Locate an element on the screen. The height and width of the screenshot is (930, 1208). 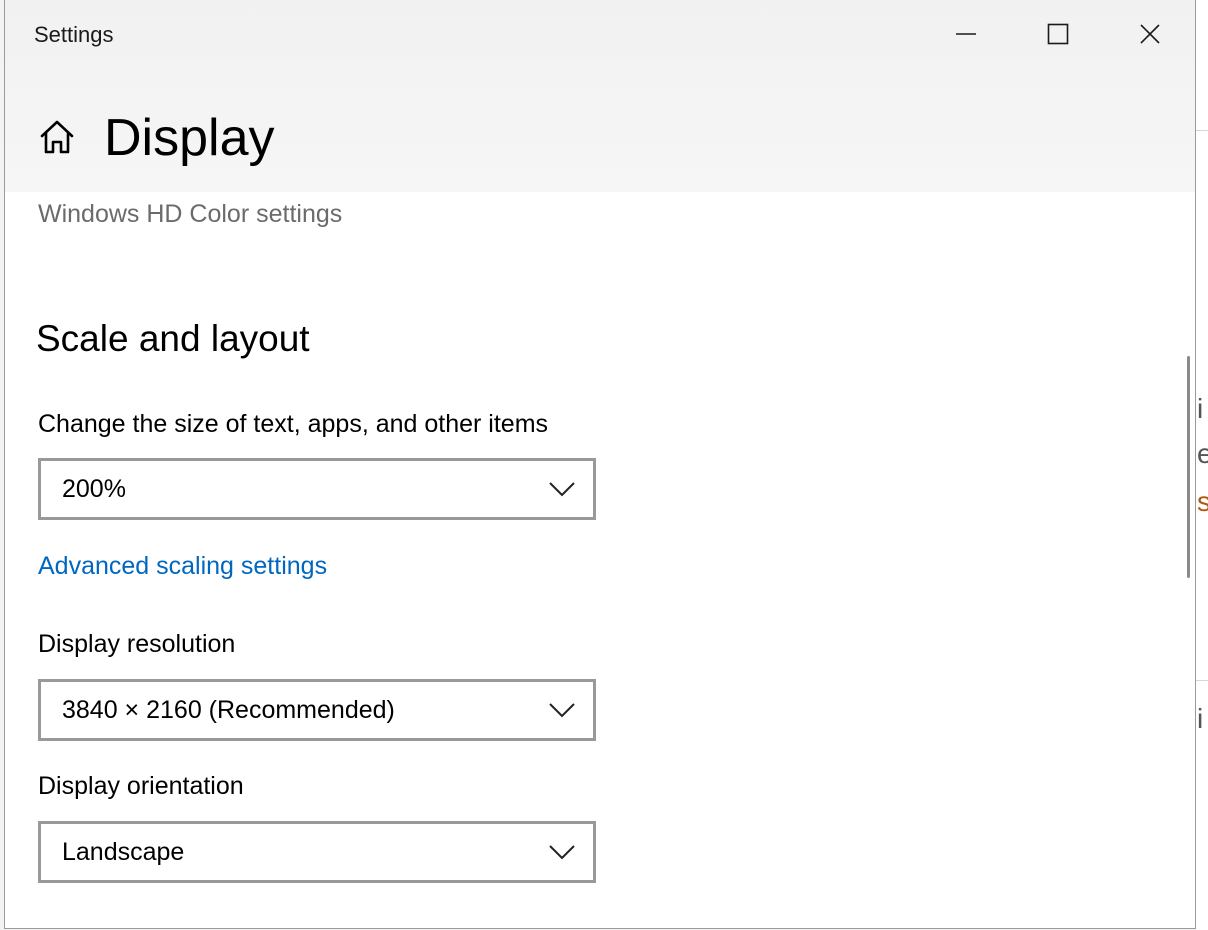
resolution-dropdown: 3840 × 2160 (Recommended) is located at coordinates (317, 710).